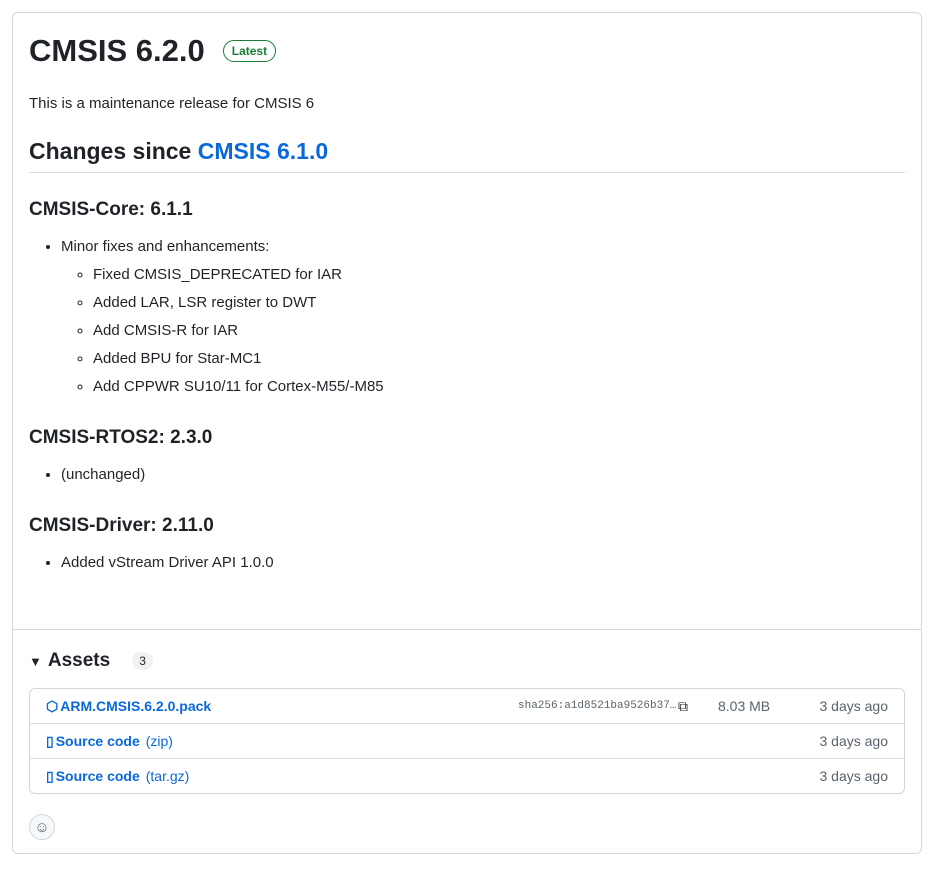 The width and height of the screenshot is (934, 871). I want to click on list-item: Add CPPWR SU10/11 for Cortex-M55/-M85, so click(499, 387).